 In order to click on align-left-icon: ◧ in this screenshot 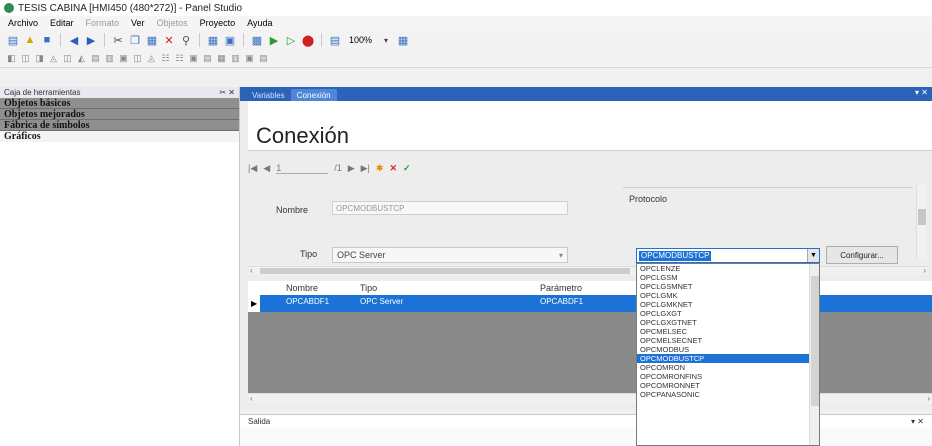, I will do `click(11, 58)`.